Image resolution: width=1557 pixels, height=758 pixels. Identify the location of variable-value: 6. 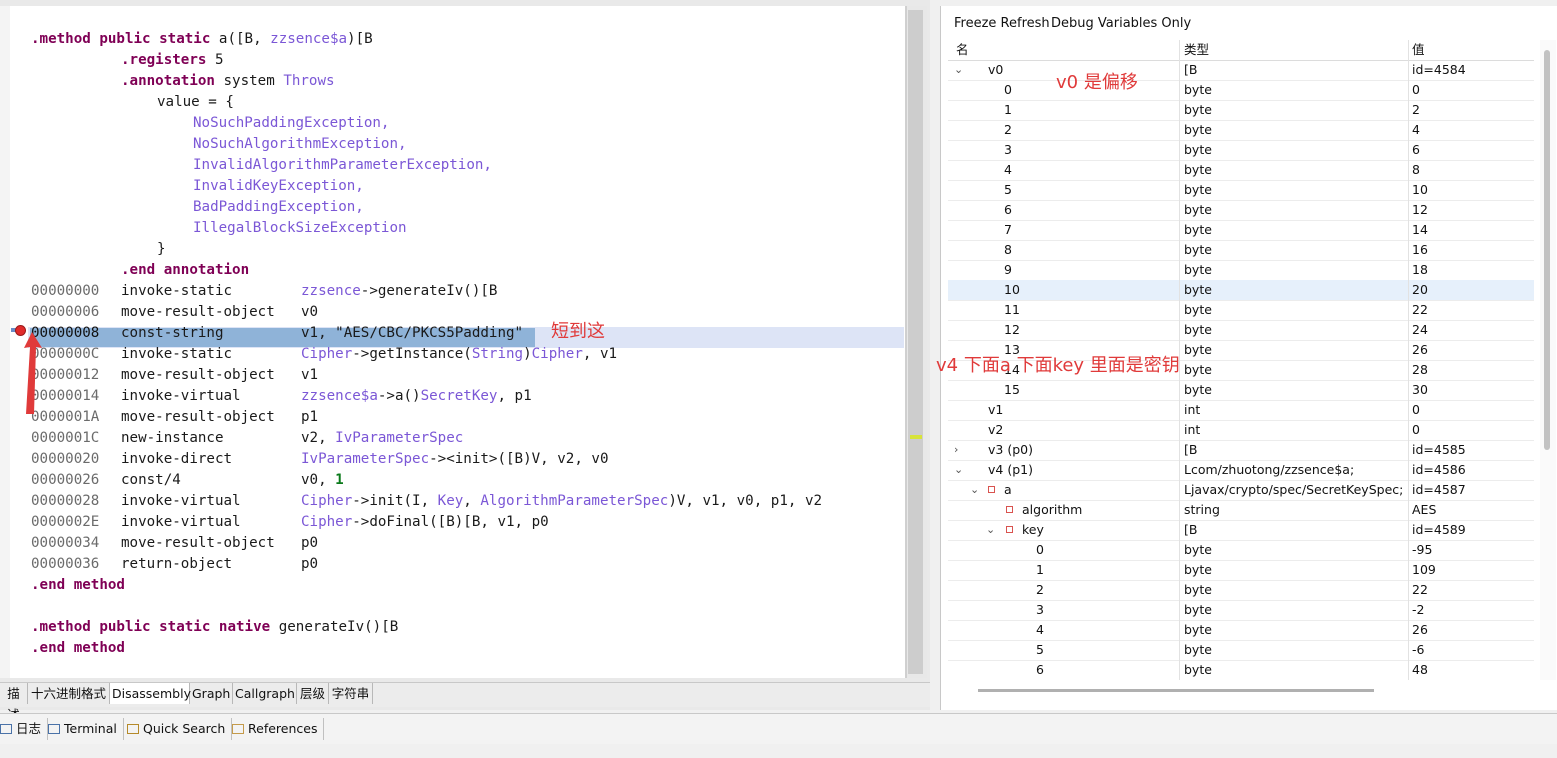
(1471, 150).